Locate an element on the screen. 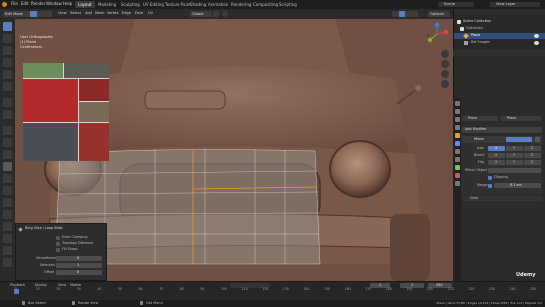  header-menu-add: Add is located at coordinates (88, 13).